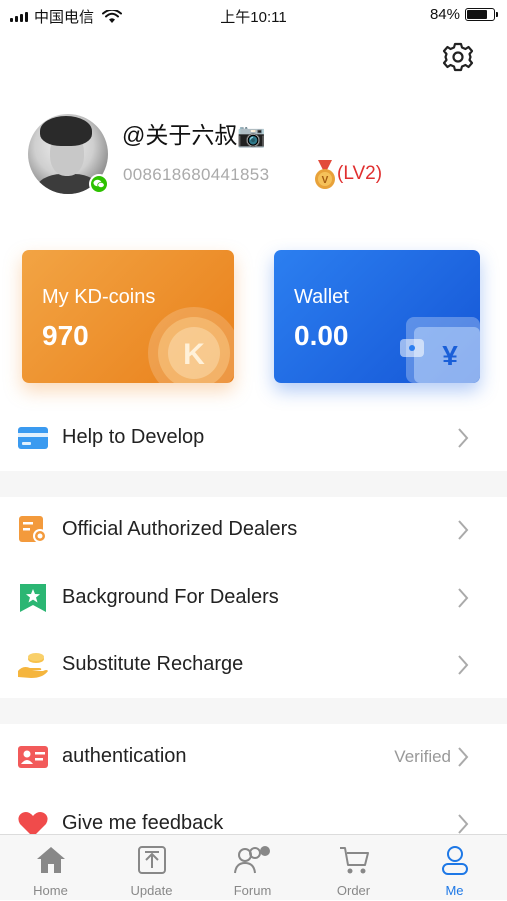 The image size is (507, 901). I want to click on tab-update: Update, so click(151, 868).